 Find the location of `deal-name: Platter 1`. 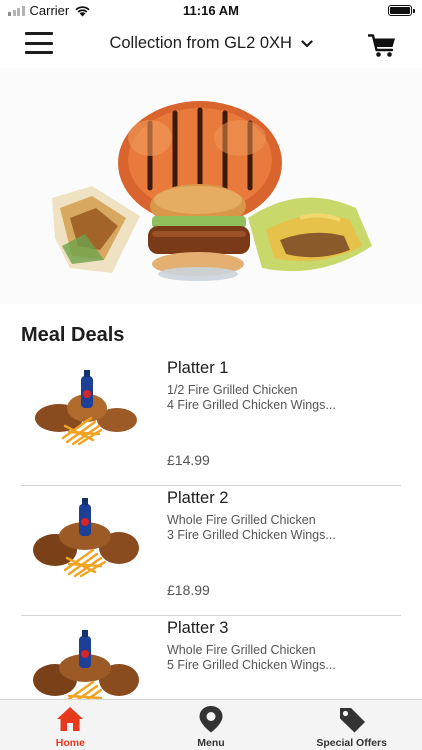

deal-name: Platter 1 is located at coordinates (198, 368).